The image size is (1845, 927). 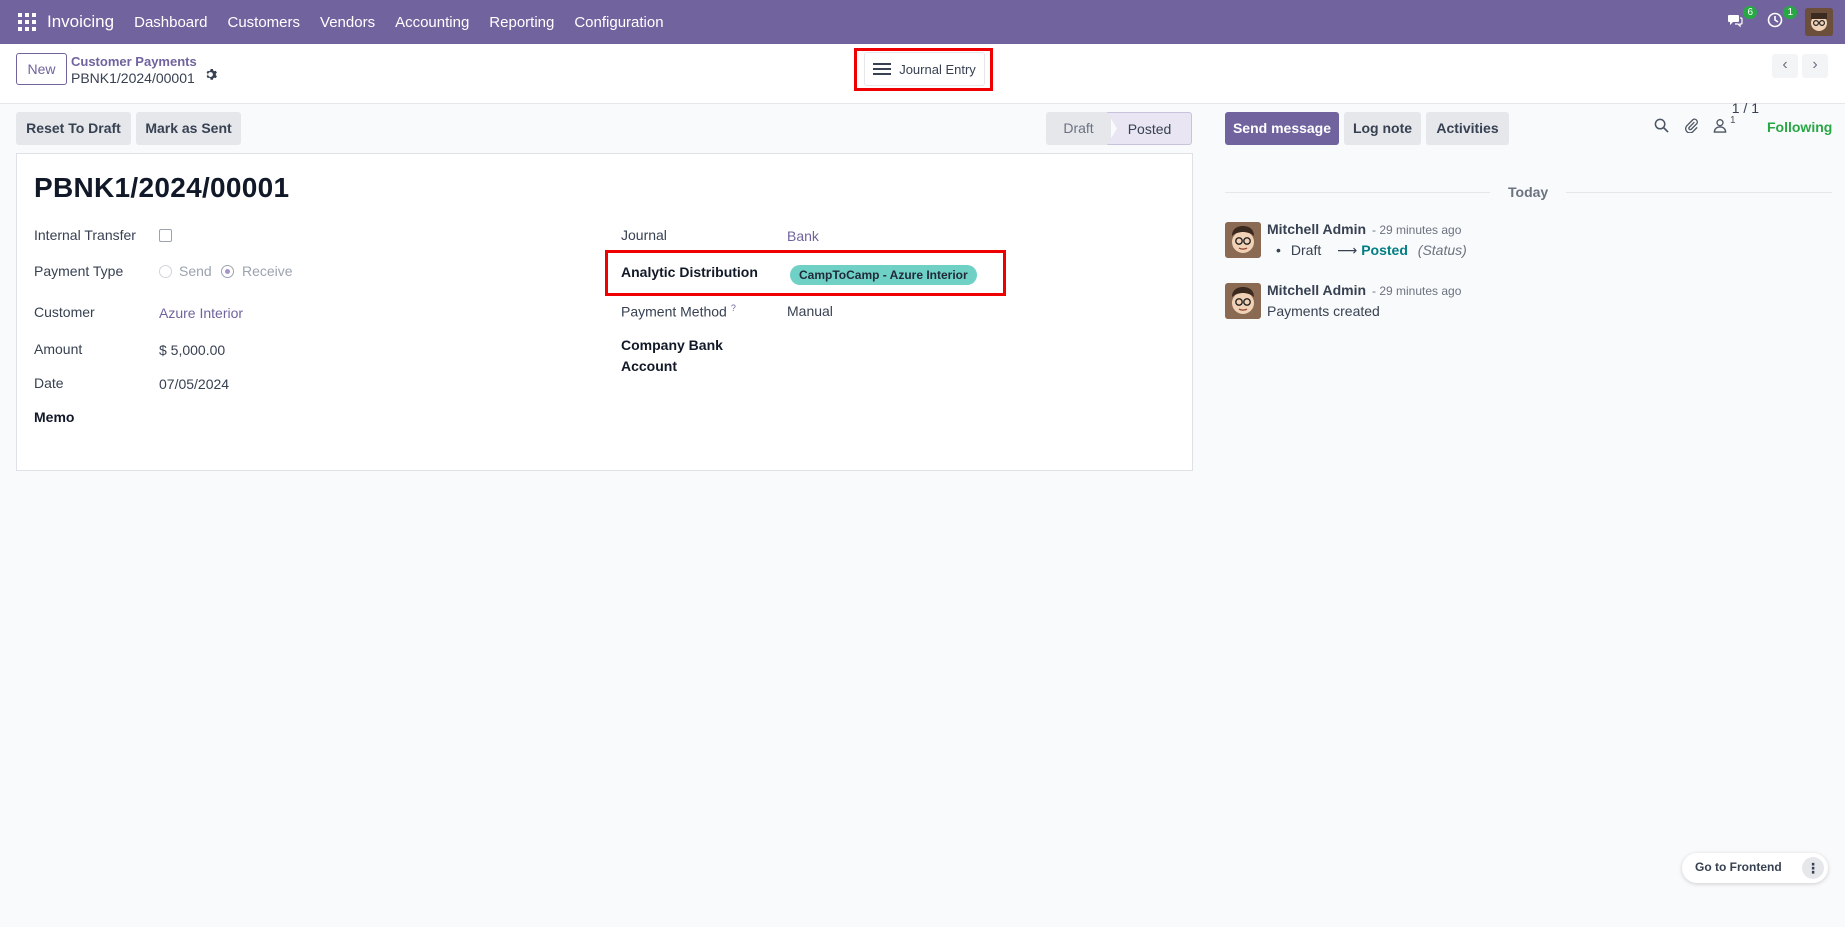 I want to click on messages-badge: 6, so click(x=1750, y=12).